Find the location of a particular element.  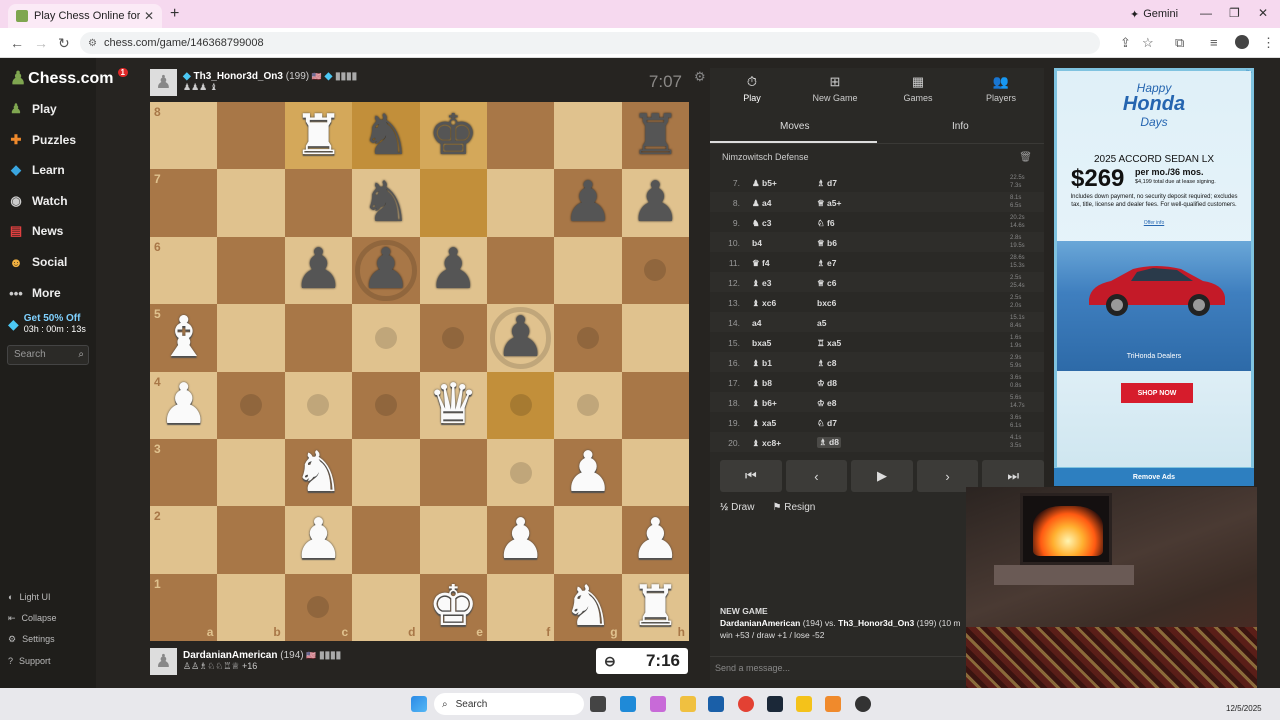

square-g2 is located at coordinates (588, 540).